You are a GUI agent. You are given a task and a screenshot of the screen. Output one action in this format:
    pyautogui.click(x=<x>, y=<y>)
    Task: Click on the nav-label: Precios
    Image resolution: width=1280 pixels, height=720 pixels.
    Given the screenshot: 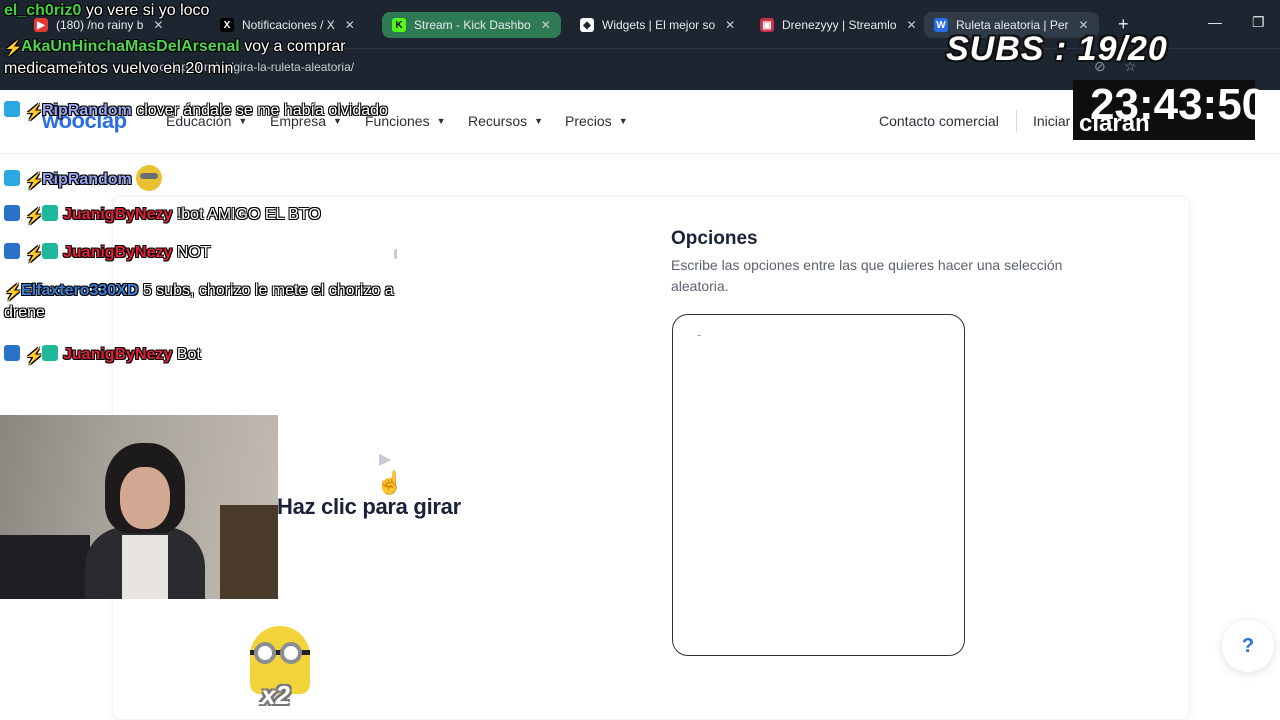 What is the action you would take?
    pyautogui.click(x=588, y=121)
    